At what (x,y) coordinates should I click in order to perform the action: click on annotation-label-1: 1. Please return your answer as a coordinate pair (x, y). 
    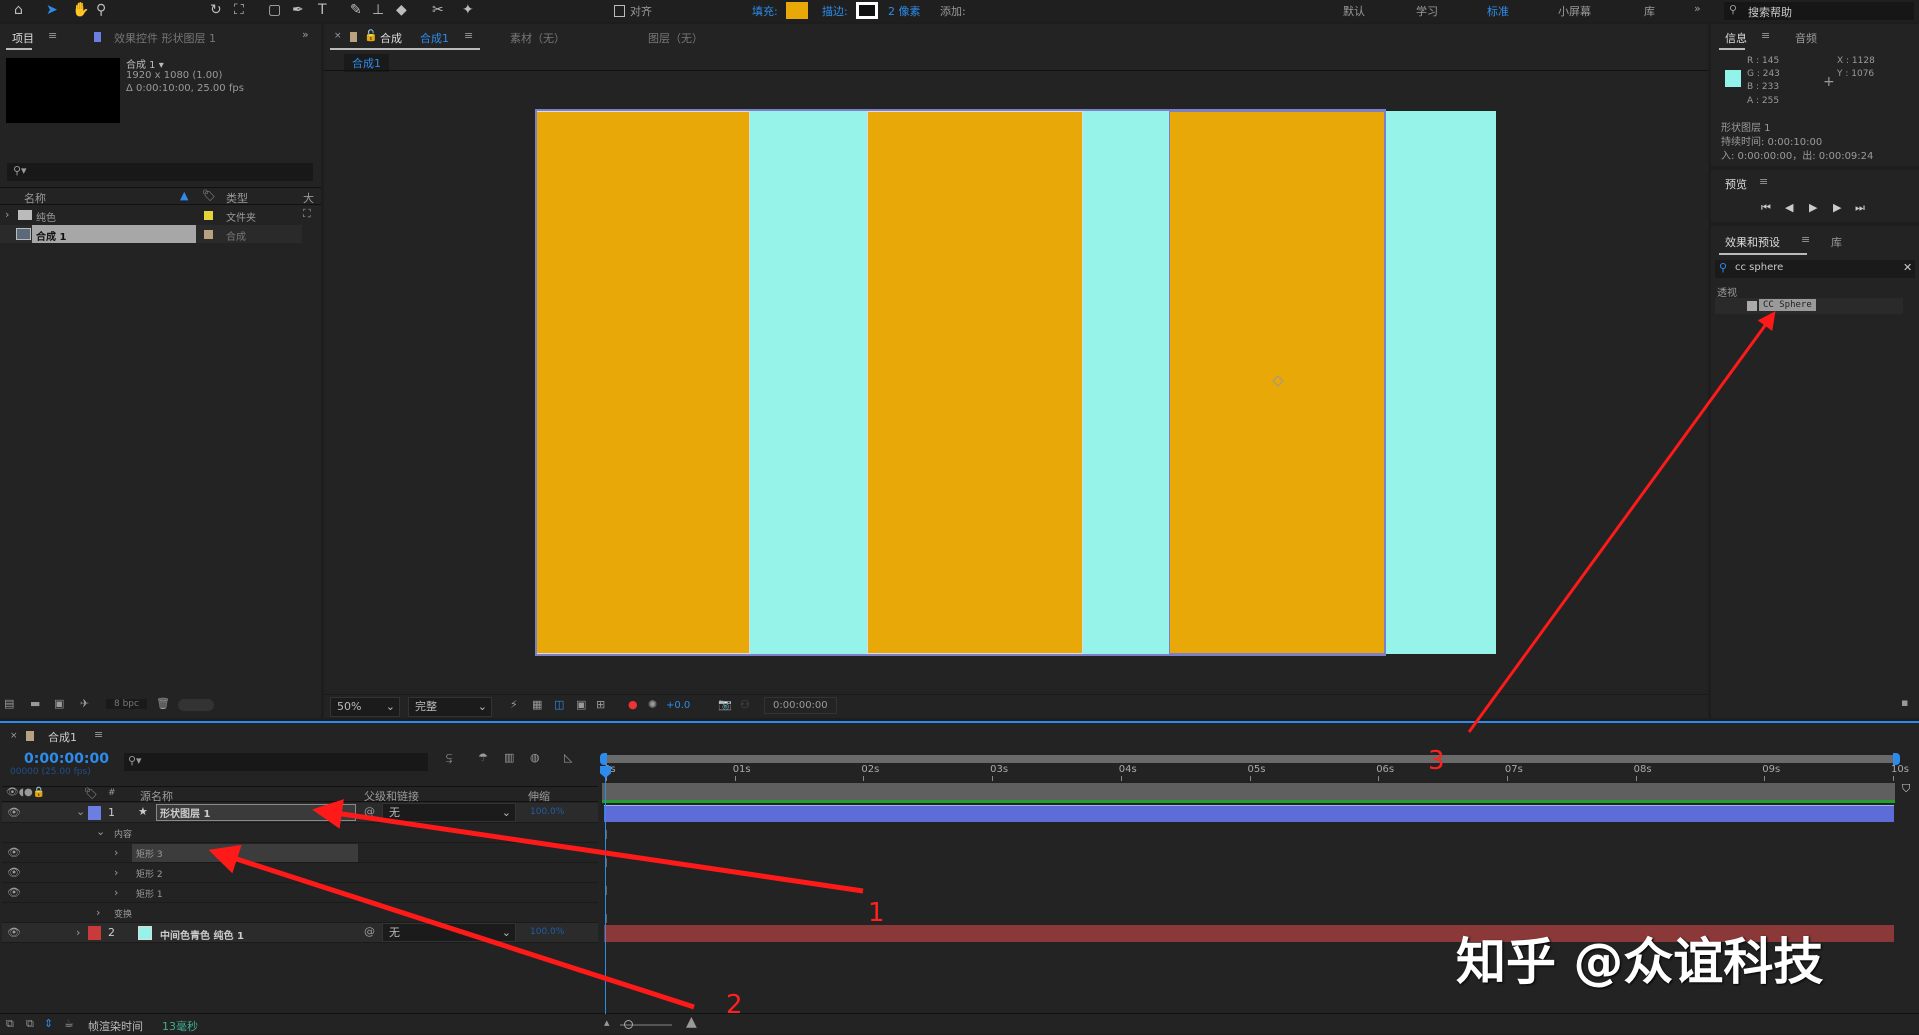
    Looking at the image, I should click on (876, 913).